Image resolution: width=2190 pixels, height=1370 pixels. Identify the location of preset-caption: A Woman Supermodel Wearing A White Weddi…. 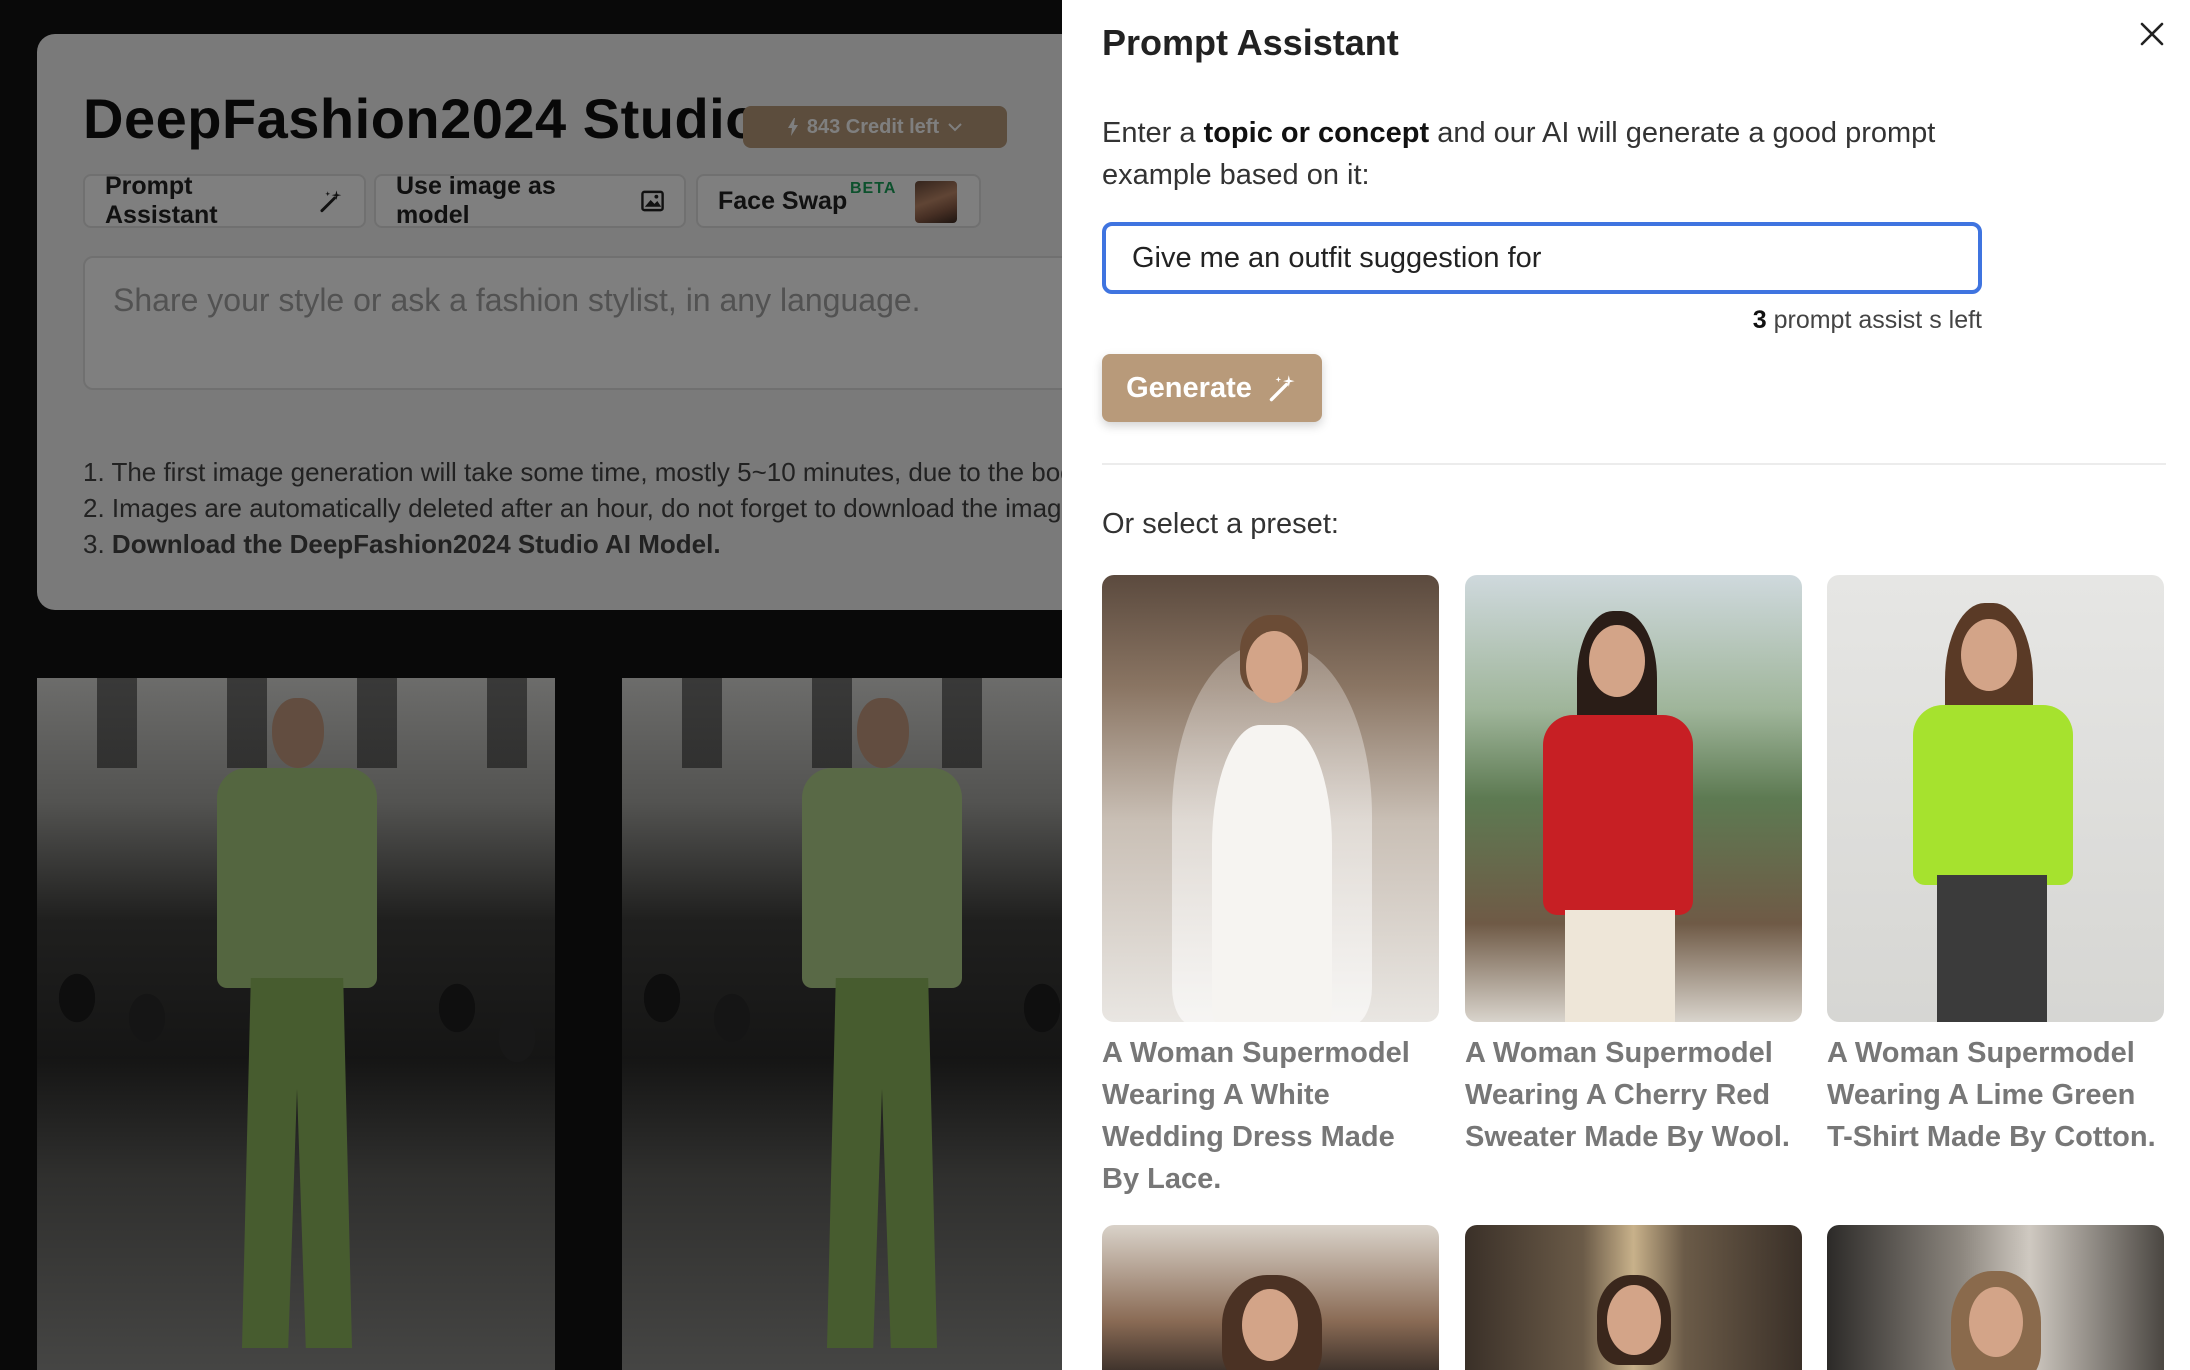
(1256, 1116).